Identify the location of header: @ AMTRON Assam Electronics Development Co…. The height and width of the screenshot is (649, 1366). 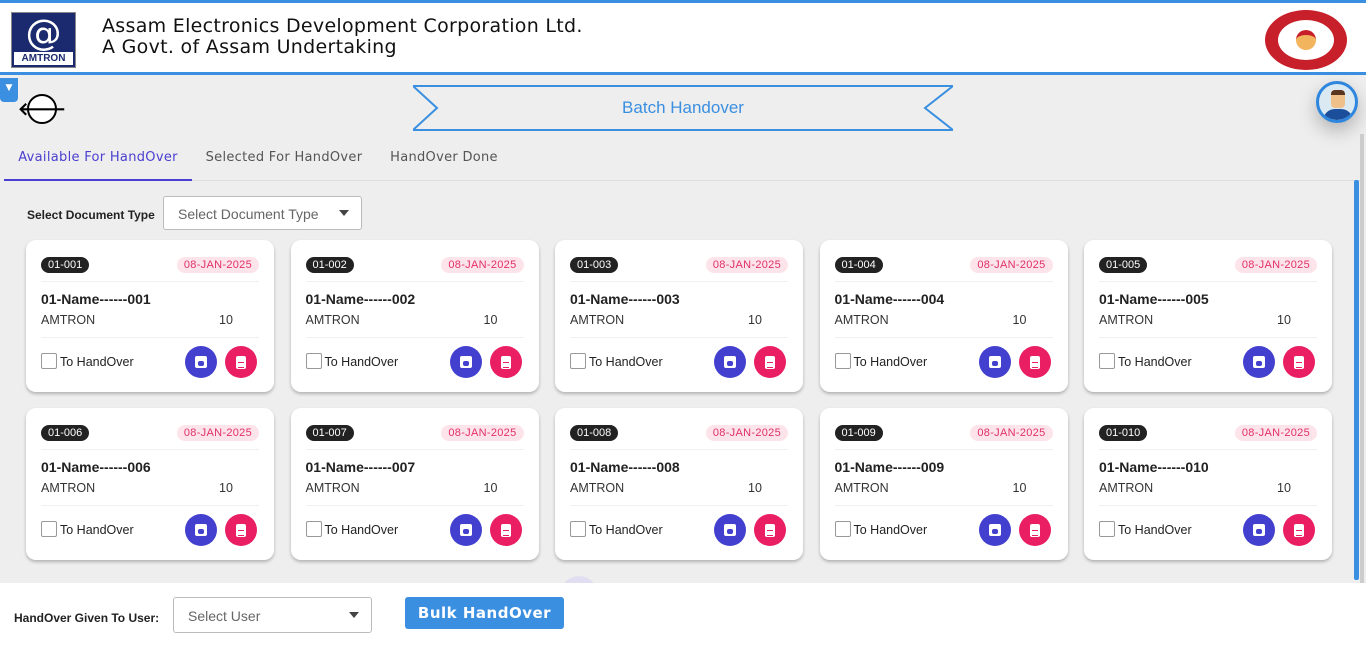
(683, 39).